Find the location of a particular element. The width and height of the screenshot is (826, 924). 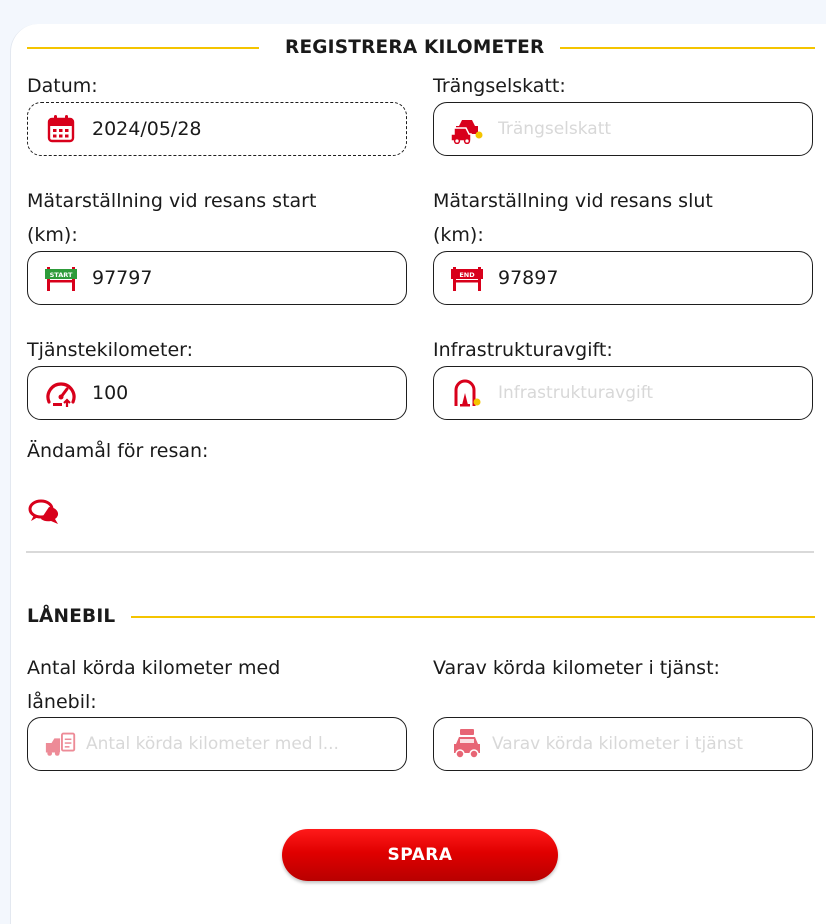

odometer-end-value: 97897 is located at coordinates (528, 278).